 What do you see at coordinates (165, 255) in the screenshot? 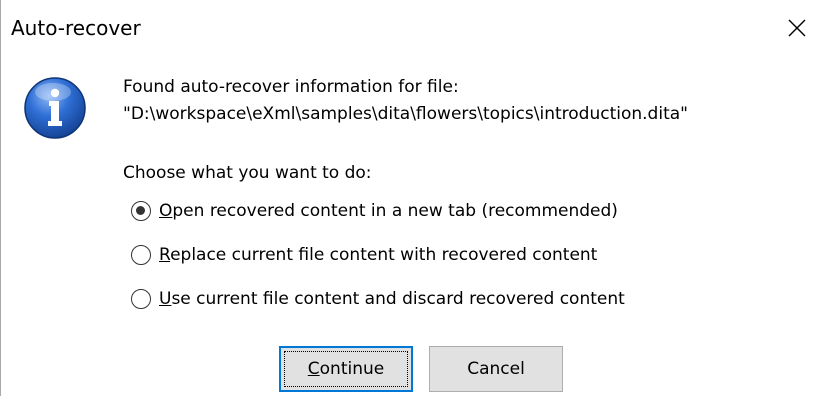
I see `mnemonic-r: R` at bounding box center [165, 255].